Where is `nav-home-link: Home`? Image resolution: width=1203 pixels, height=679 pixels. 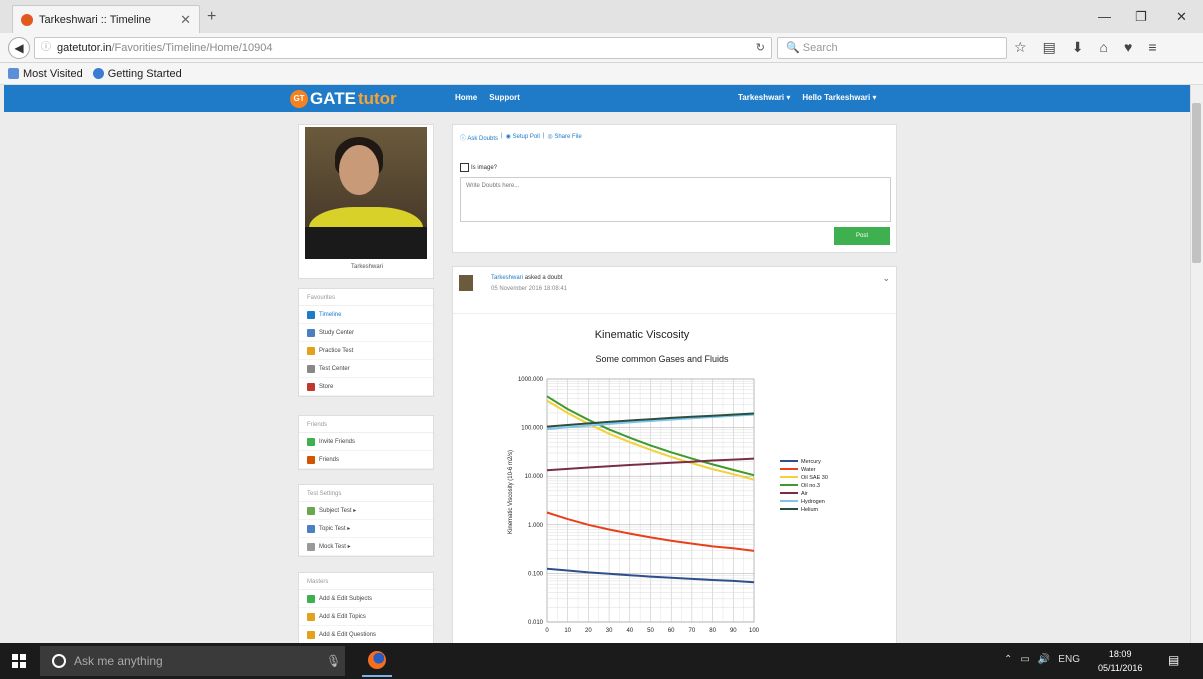
nav-home-link: Home is located at coordinates (466, 97).